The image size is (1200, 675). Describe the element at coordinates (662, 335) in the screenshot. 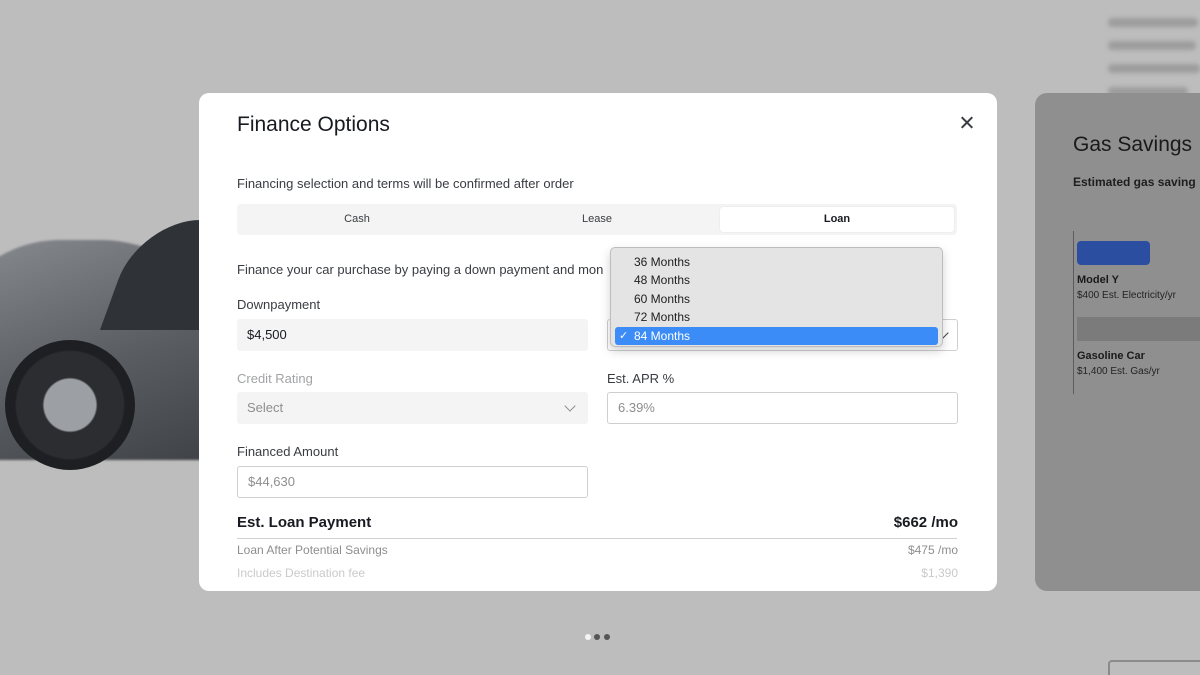

I see `term-option-84-label: 84 Months` at that location.